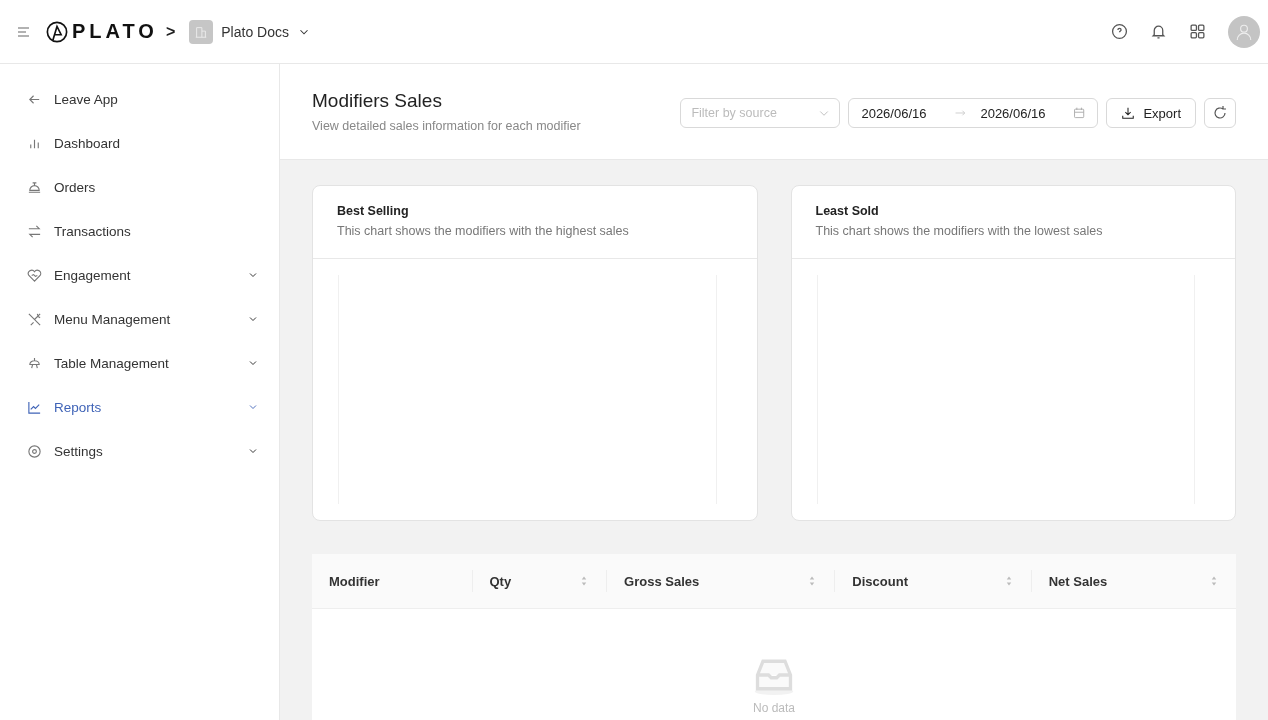 This screenshot has width=1268, height=720. What do you see at coordinates (1079, 113) in the screenshot?
I see `calendar-icon` at bounding box center [1079, 113].